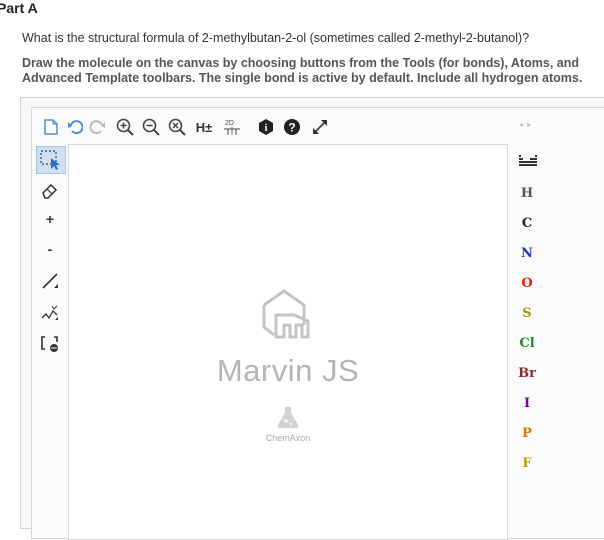 This screenshot has height=540, width=604. Describe the element at coordinates (50, 344) in the screenshot. I see `template-tool` at that location.